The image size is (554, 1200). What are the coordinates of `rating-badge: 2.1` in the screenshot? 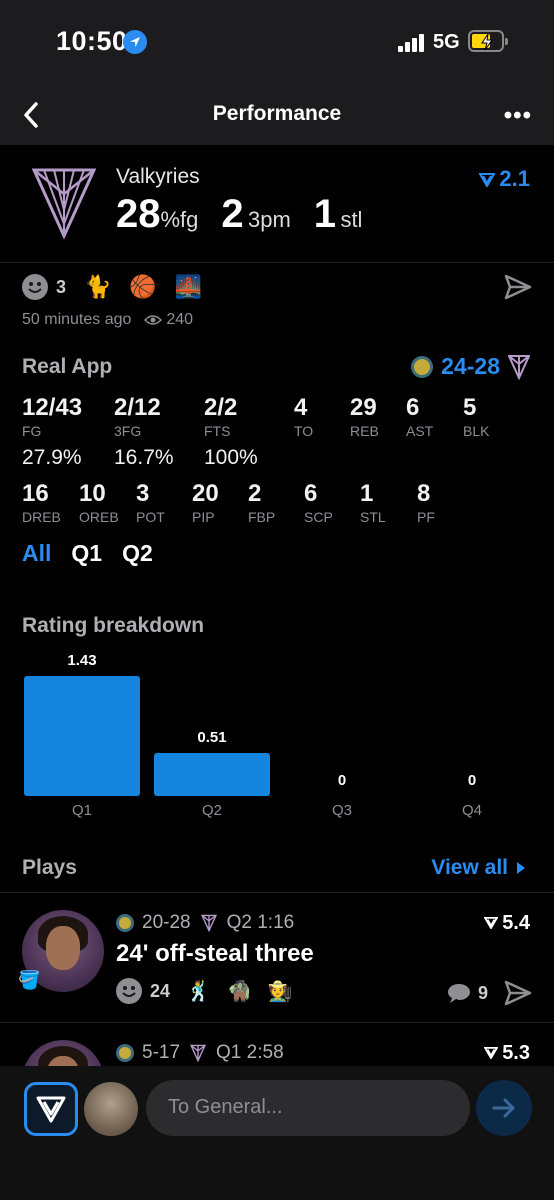 It's located at (504, 179).